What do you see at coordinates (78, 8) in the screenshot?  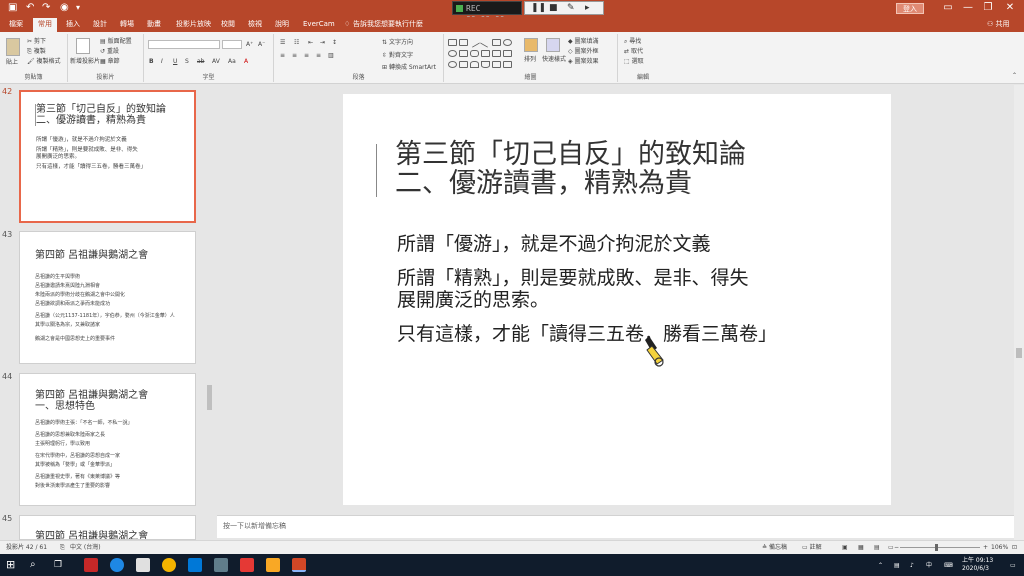 I see `customize-toolbar-icon: ▾` at bounding box center [78, 8].